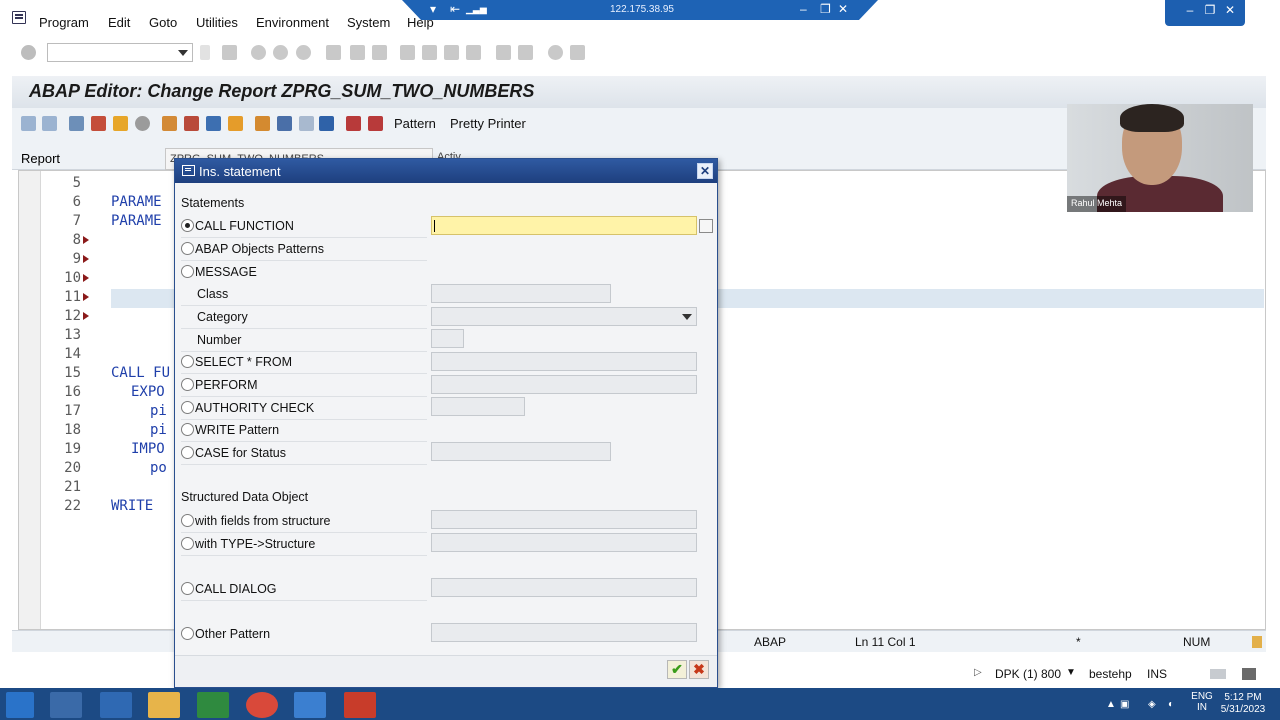 The image size is (1280, 720). Describe the element at coordinates (525, 52) in the screenshot. I see `shortcut-icon` at that location.